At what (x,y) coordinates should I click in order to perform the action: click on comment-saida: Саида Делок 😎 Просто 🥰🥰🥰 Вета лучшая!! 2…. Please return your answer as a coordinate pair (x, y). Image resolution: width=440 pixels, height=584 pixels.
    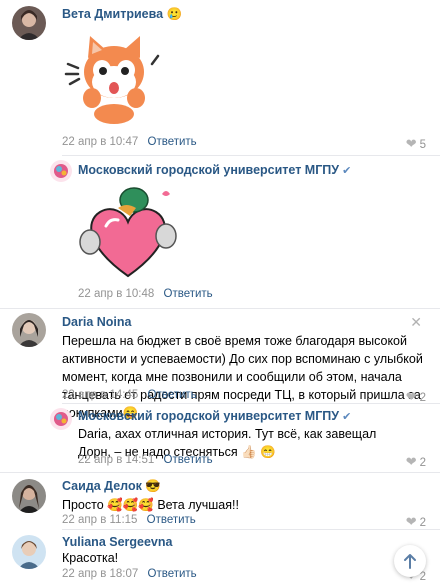
    Looking at the image, I should click on (220, 501).